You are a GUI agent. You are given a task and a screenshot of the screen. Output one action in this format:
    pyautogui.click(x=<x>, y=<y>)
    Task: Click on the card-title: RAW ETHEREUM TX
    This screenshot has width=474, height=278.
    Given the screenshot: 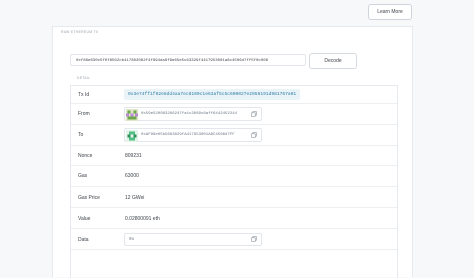 What is the action you would take?
    pyautogui.click(x=80, y=32)
    